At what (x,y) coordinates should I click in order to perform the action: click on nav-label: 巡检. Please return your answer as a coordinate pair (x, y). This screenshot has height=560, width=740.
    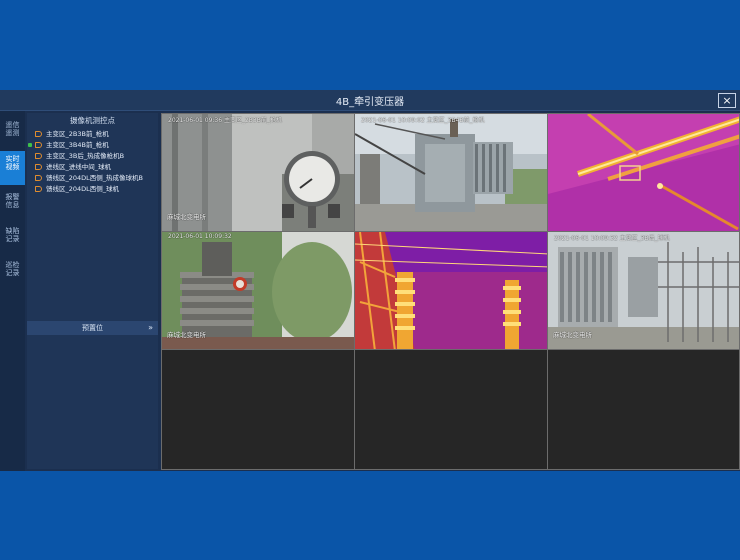
    Looking at the image, I should click on (12, 265).